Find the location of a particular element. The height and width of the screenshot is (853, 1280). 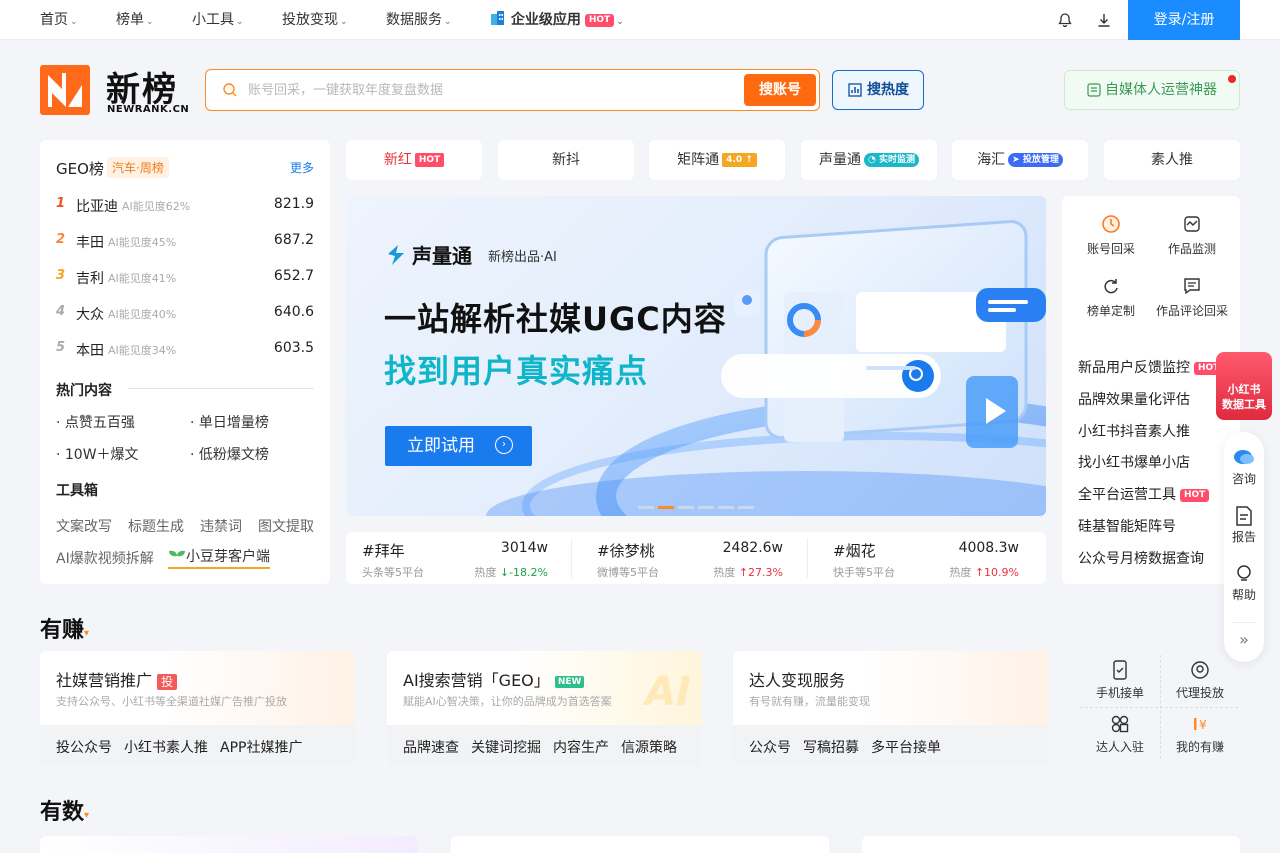

card-link: 信源策略 is located at coordinates (649, 747).